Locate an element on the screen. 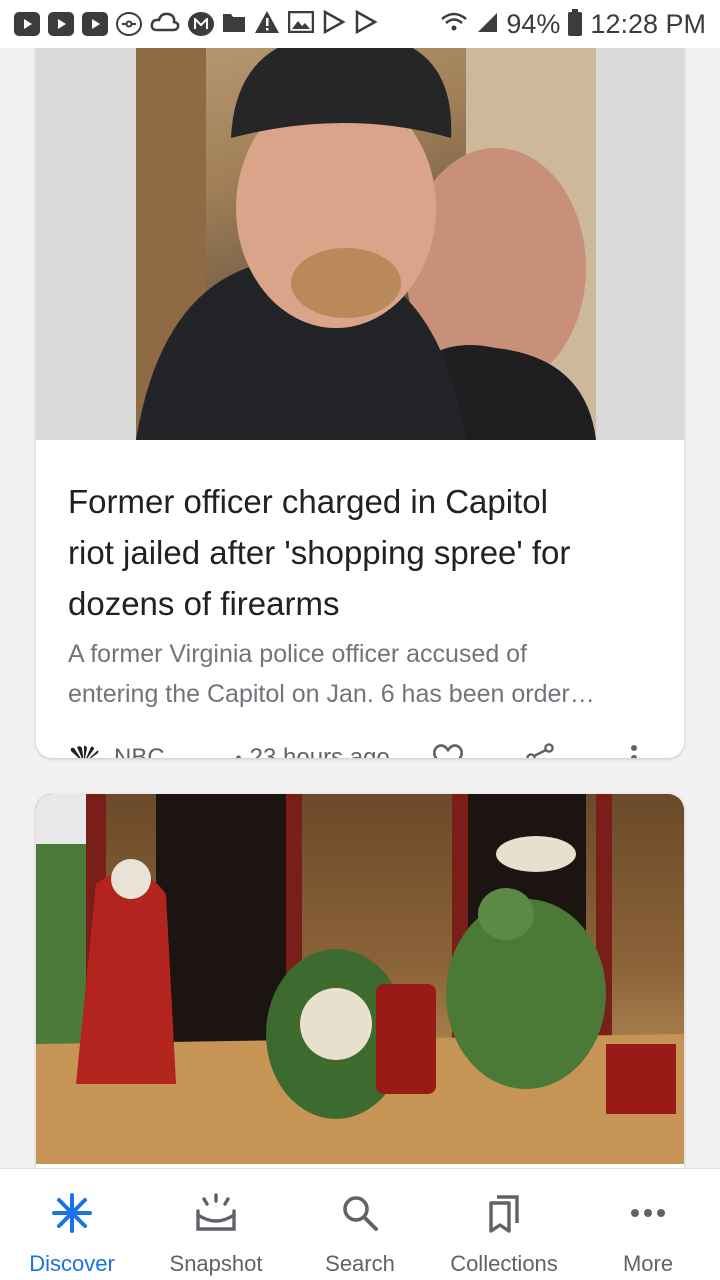 This screenshot has width=720, height=1280. status-bar: 94% 12:28 PM is located at coordinates (360, 24).